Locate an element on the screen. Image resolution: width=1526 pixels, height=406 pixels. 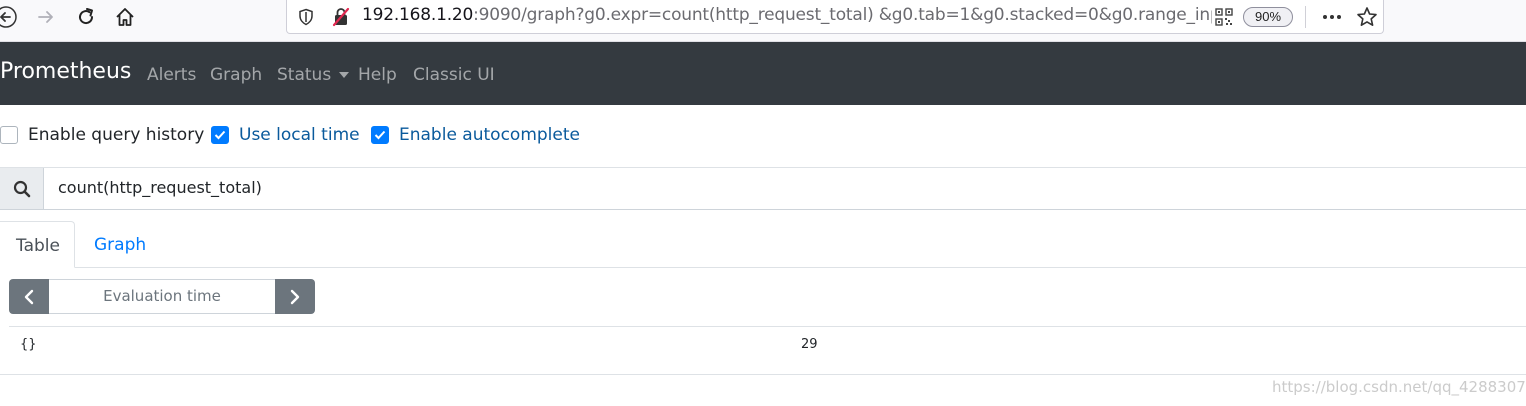
reload-button is located at coordinates (86, 17).